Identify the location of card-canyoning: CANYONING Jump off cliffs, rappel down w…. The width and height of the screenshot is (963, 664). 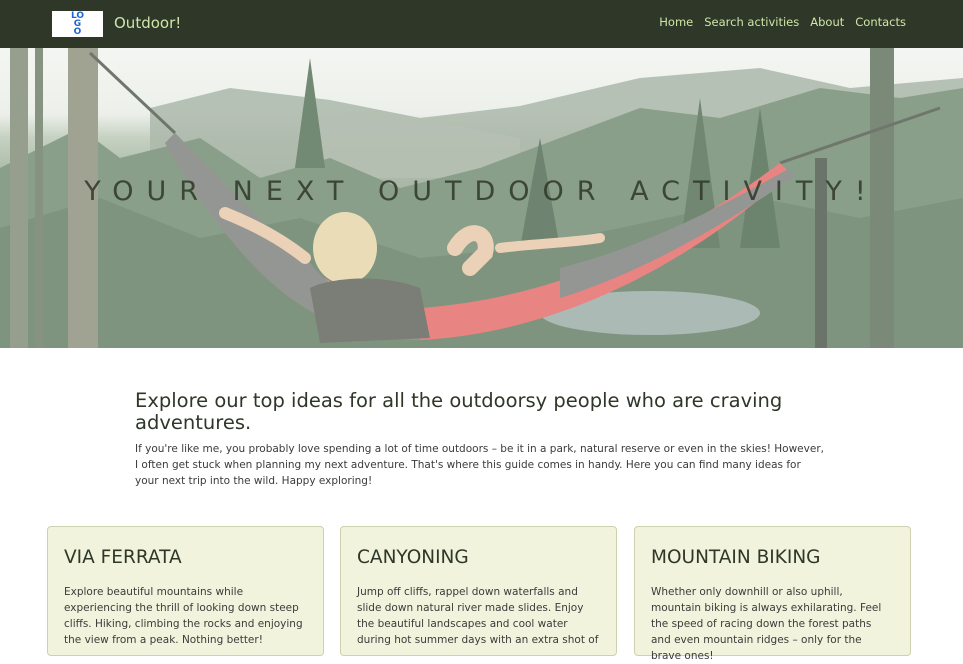
(478, 591).